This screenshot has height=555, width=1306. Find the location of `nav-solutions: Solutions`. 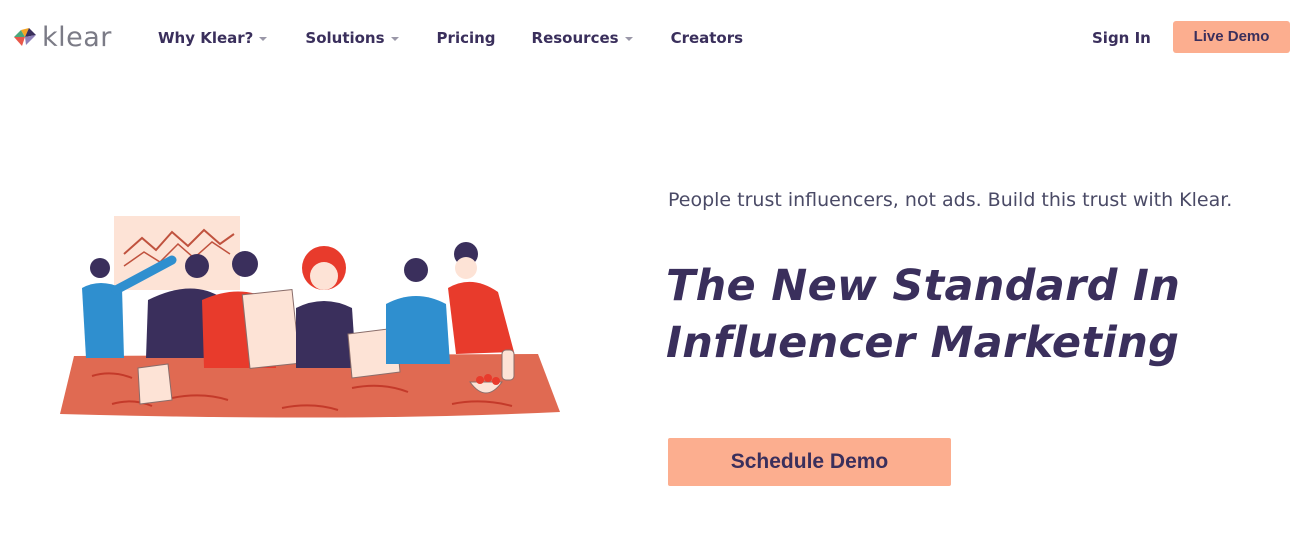

nav-solutions: Solutions is located at coordinates (352, 38).